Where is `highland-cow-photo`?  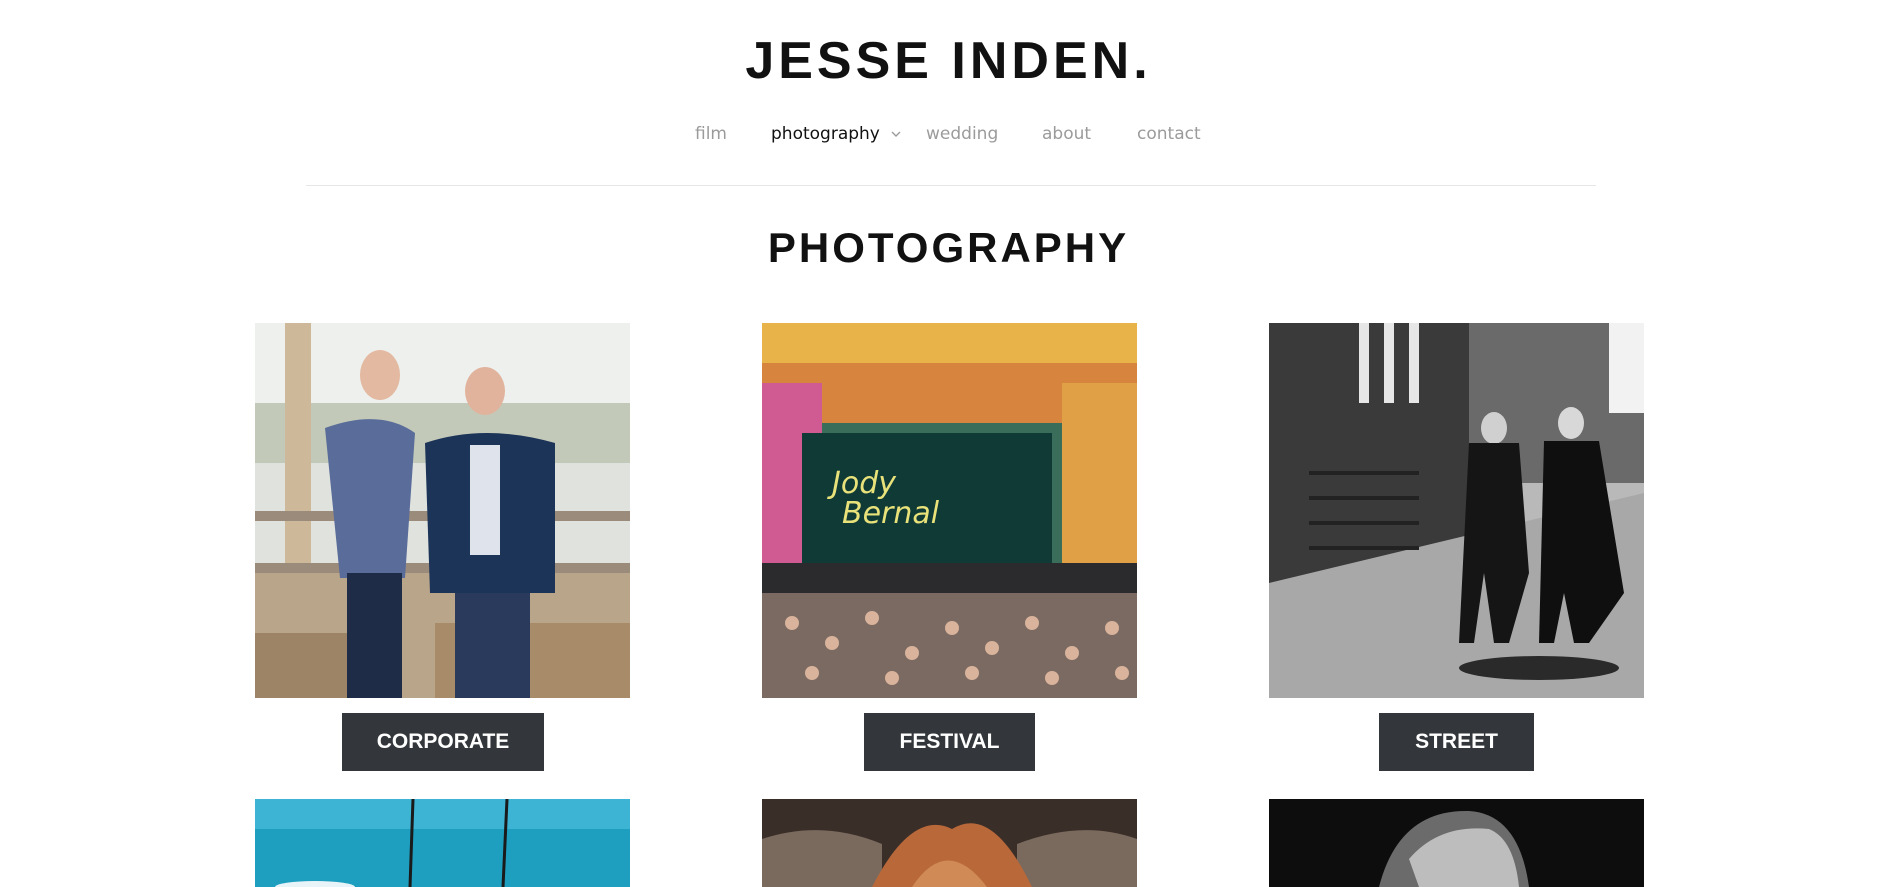
highland-cow-photo is located at coordinates (949, 843).